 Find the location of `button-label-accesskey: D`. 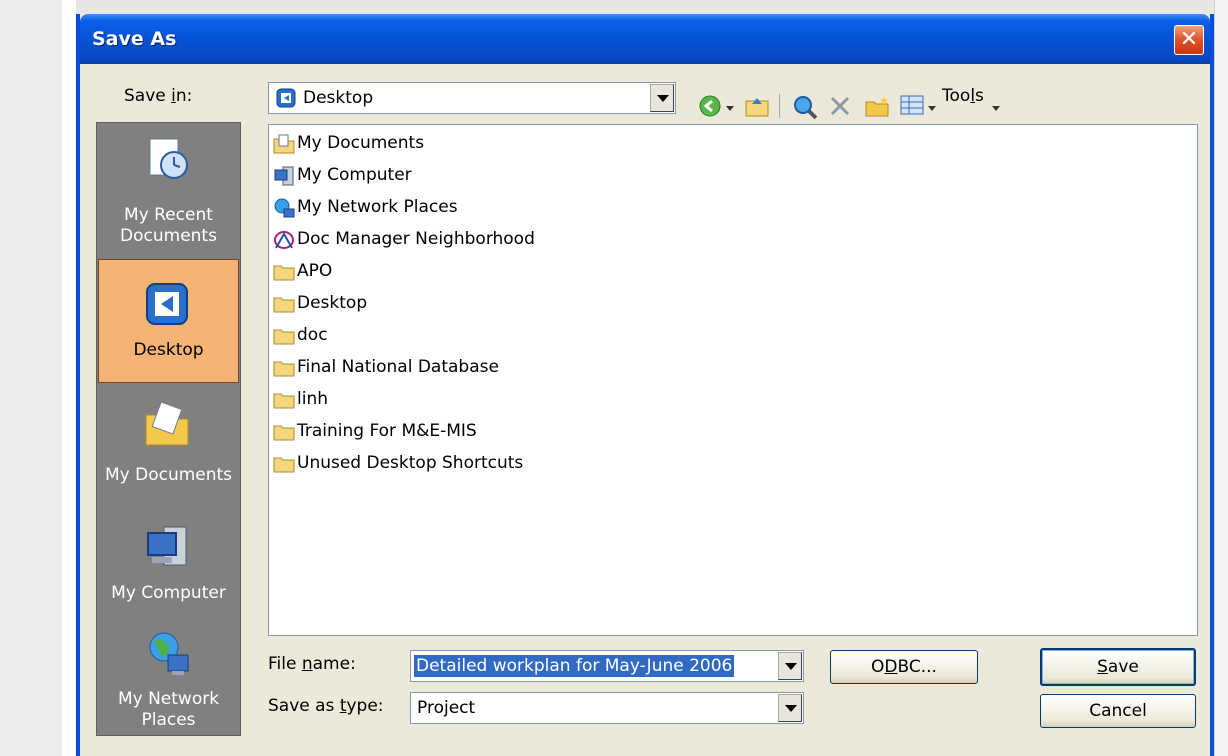

button-label-accesskey: D is located at coordinates (891, 667).